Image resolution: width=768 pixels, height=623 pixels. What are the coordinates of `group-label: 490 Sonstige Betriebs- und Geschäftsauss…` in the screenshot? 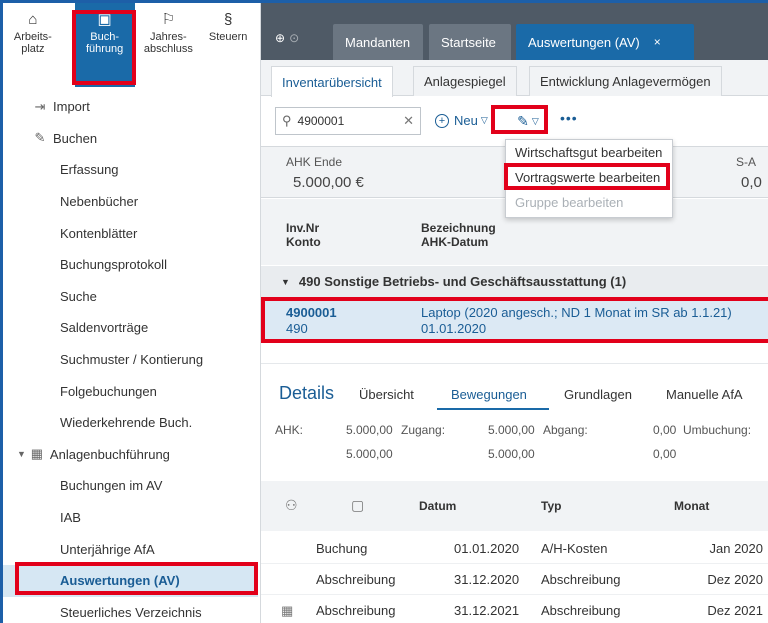 It's located at (462, 281).